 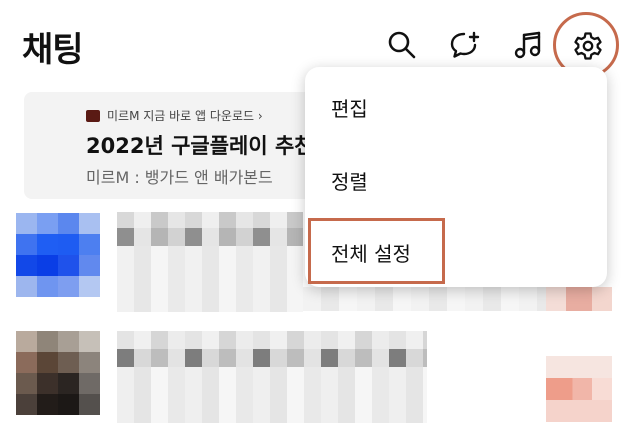 I want to click on ad-headline: 2022년 구글플레이 추천, so click(x=200, y=146).